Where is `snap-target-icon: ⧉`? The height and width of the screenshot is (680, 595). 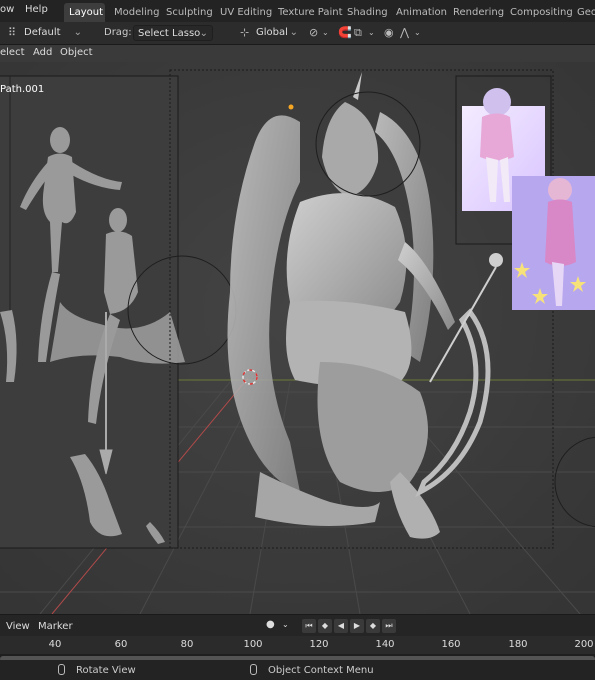 snap-target-icon: ⧉ is located at coordinates (358, 33).